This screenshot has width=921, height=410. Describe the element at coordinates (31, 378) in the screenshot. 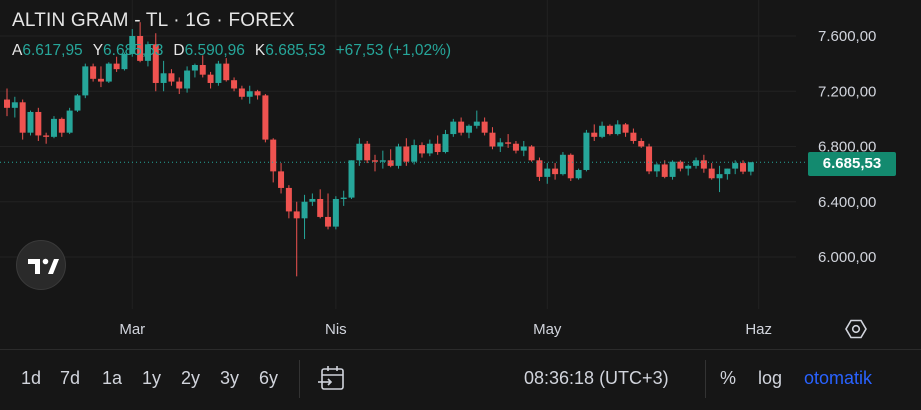

I see `range-button-1d: 1d` at that location.